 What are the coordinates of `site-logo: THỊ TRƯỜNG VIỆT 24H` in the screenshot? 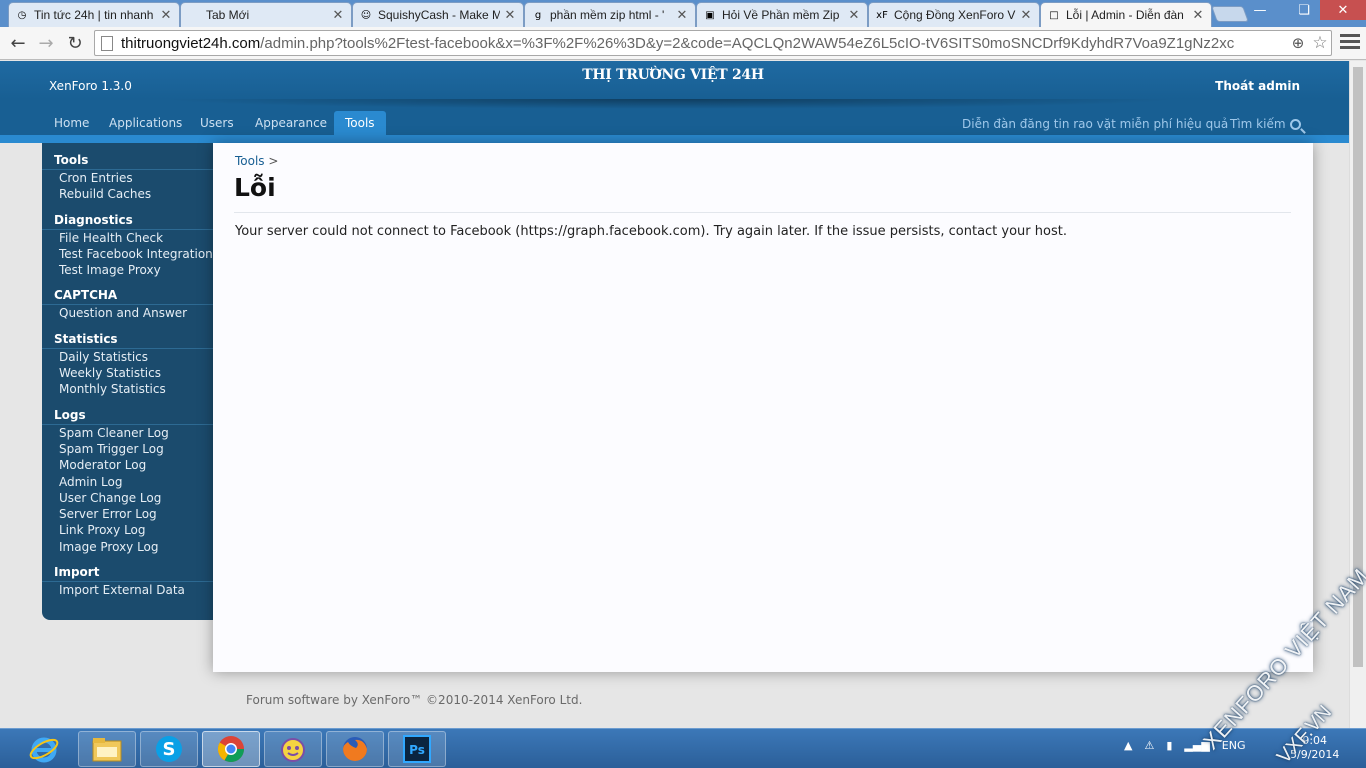 It's located at (673, 75).